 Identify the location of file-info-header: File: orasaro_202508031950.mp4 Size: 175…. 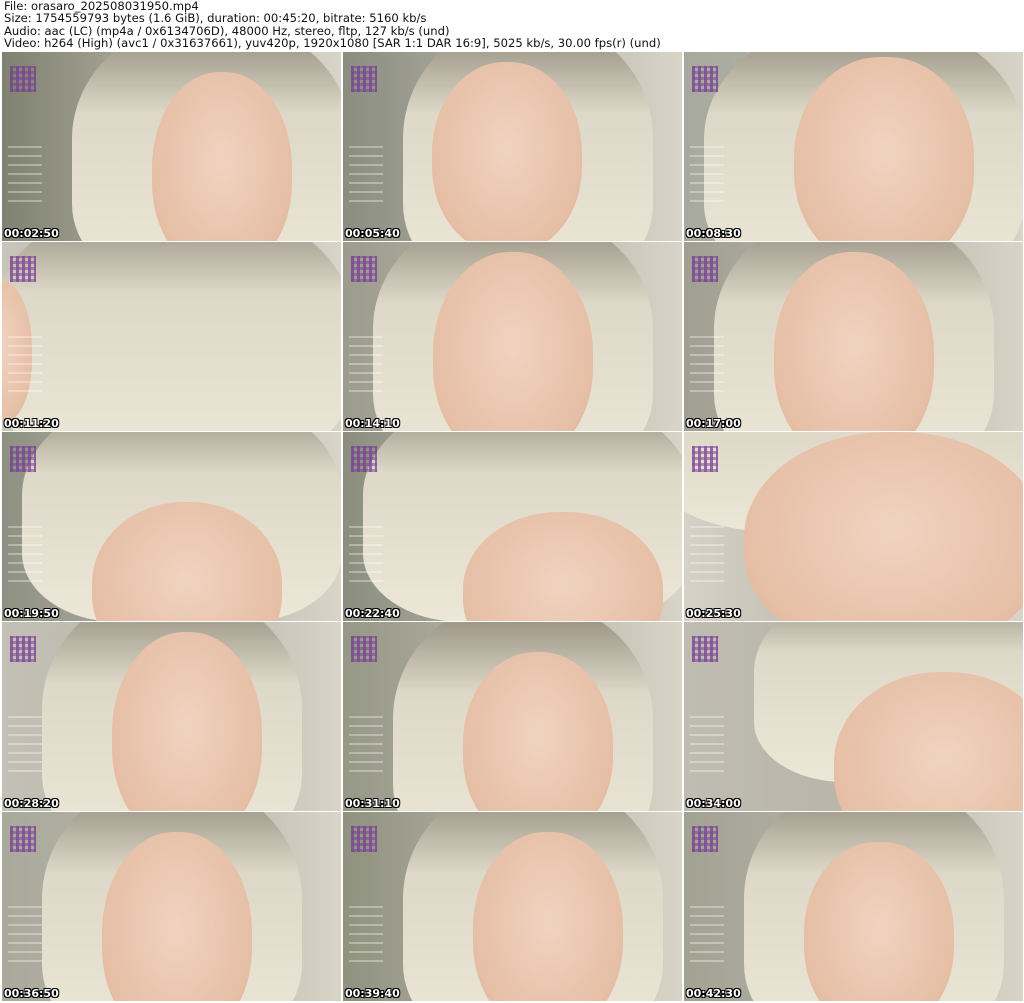
(512, 24).